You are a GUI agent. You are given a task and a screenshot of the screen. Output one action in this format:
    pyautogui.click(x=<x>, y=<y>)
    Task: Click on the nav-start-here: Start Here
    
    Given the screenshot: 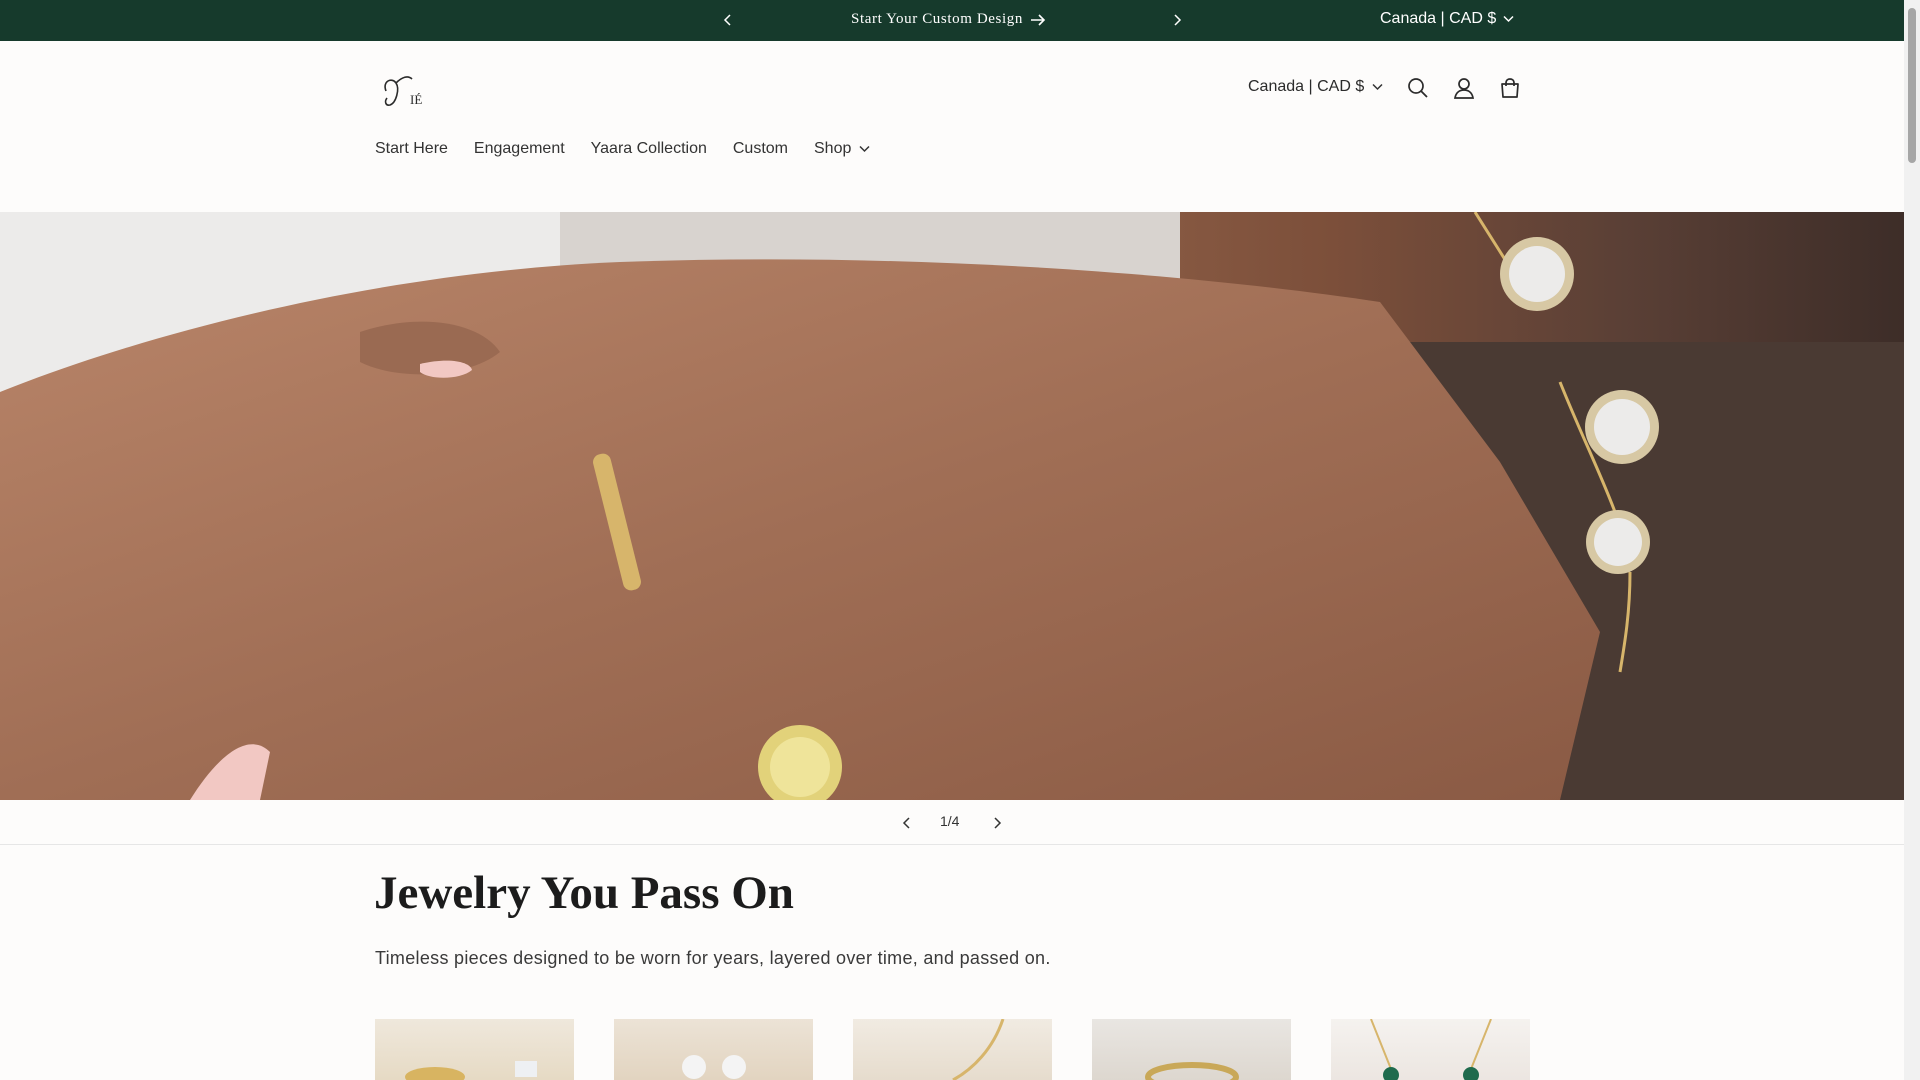 What is the action you would take?
    pyautogui.click(x=411, y=149)
    